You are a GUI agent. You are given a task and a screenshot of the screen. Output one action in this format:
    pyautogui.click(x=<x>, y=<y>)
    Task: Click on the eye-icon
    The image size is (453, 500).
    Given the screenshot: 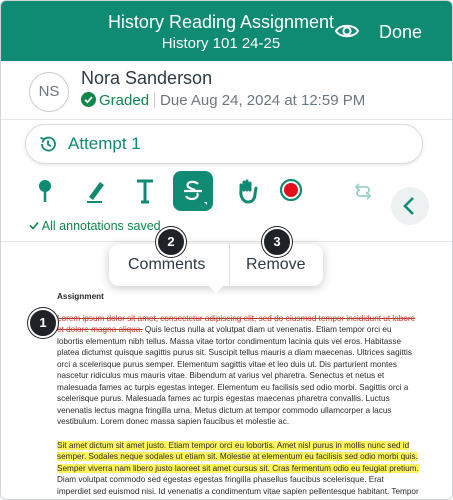 What is the action you would take?
    pyautogui.click(x=347, y=31)
    